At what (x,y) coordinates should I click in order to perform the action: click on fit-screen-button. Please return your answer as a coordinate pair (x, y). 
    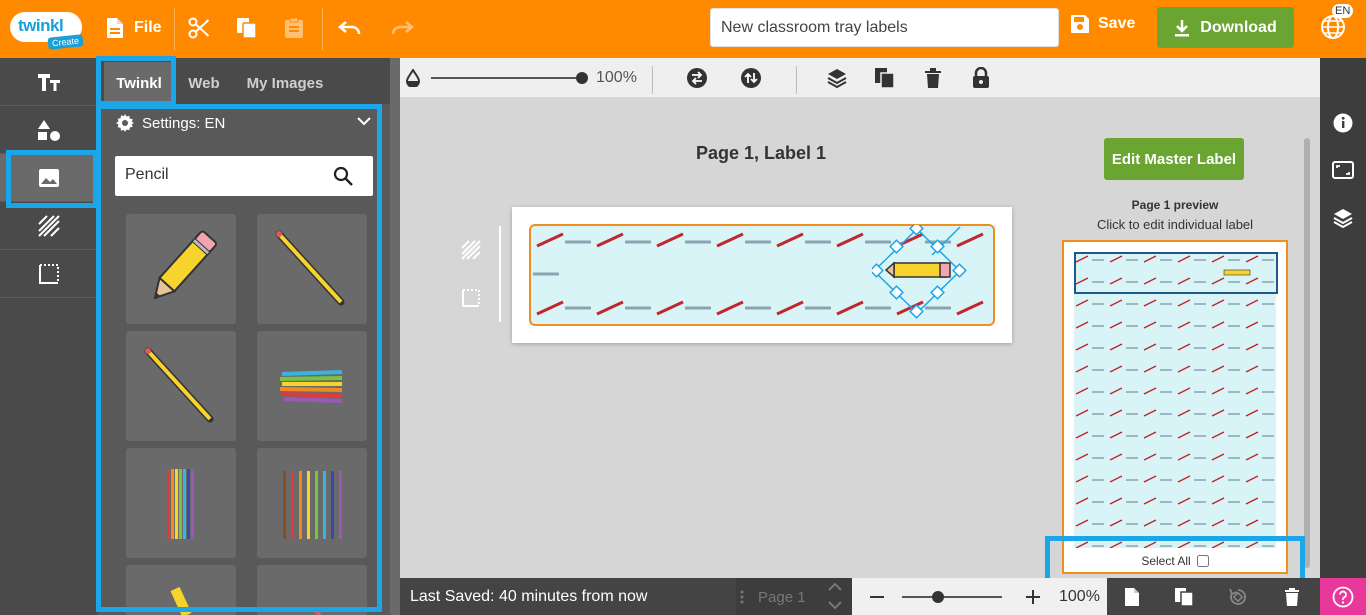
    Looking at the image, I should click on (1343, 170).